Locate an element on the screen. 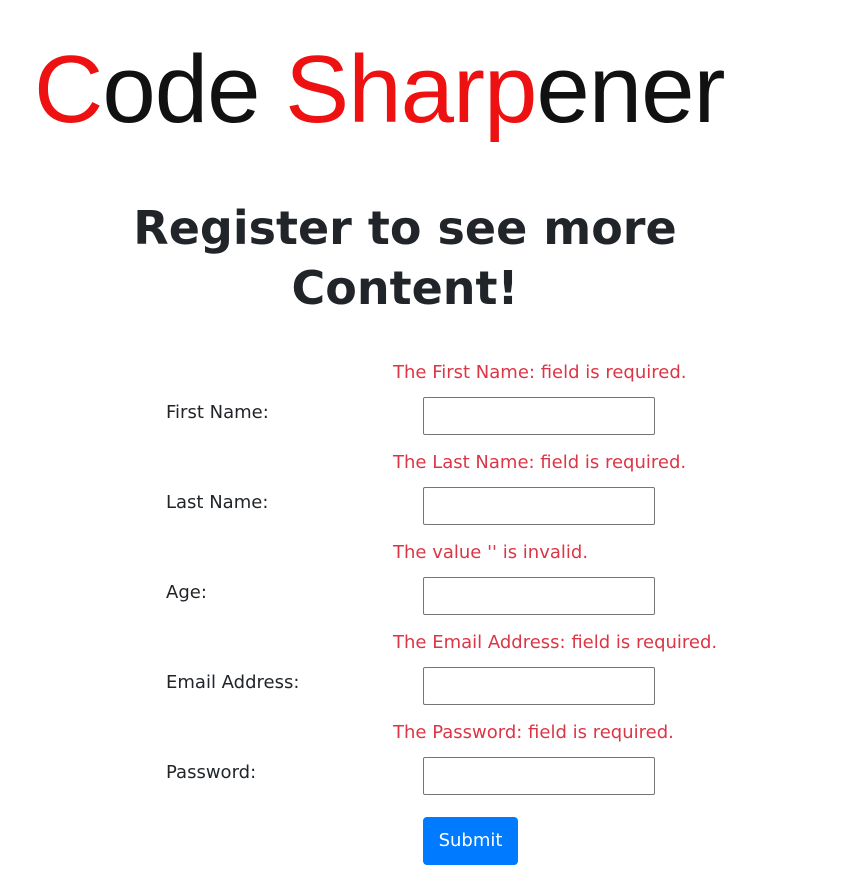 The image size is (857, 879). first-name-input is located at coordinates (539, 416).